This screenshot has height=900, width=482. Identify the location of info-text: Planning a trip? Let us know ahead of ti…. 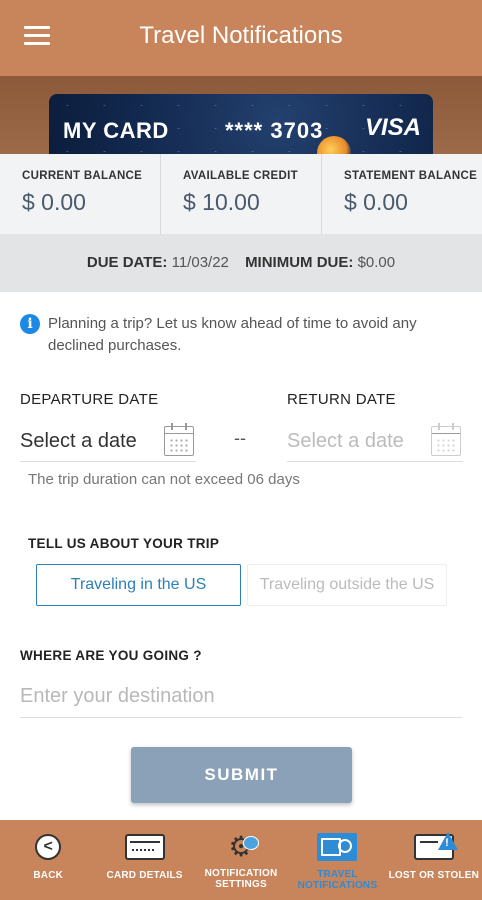
(232, 334).